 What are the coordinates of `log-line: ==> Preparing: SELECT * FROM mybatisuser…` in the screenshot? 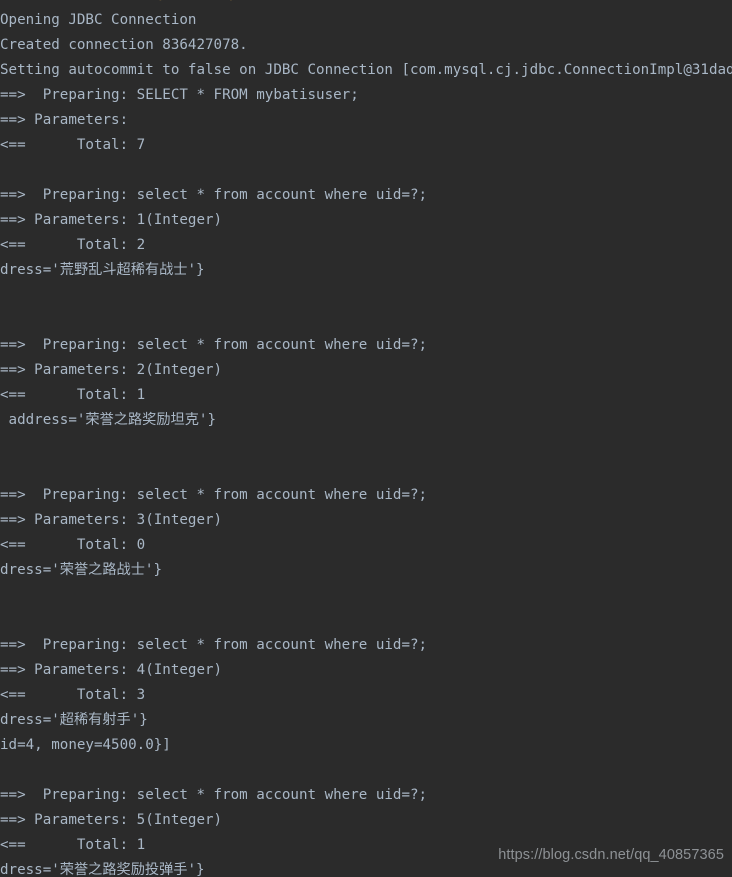 It's located at (179, 95).